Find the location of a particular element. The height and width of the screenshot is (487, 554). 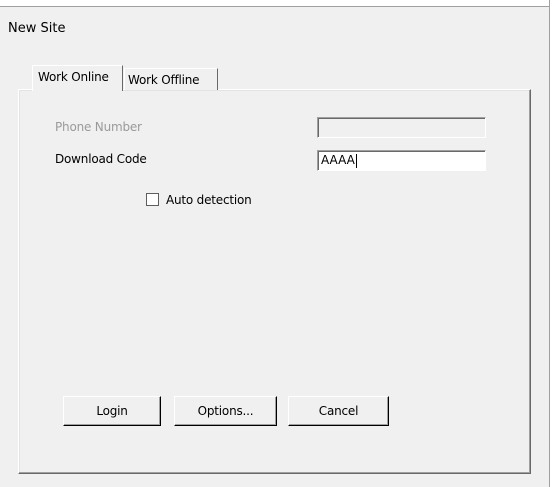

window-right-border is located at coordinates (551, 243).